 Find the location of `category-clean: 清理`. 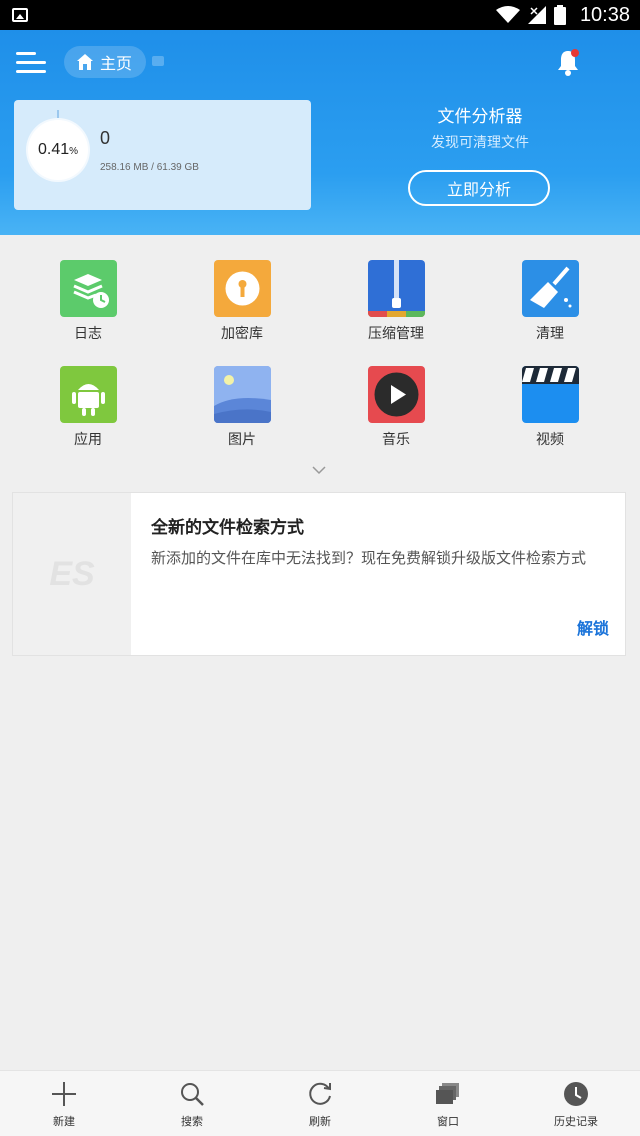

category-clean: 清理 is located at coordinates (550, 310).